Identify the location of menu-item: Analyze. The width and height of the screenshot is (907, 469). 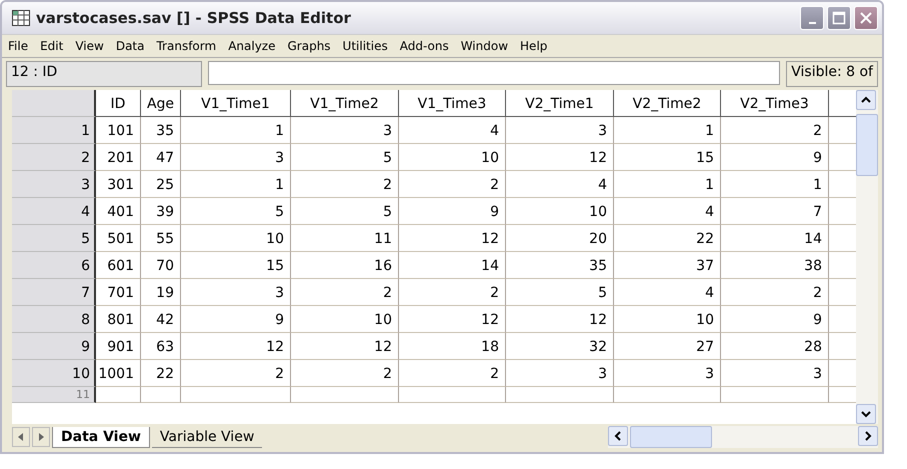
(252, 46).